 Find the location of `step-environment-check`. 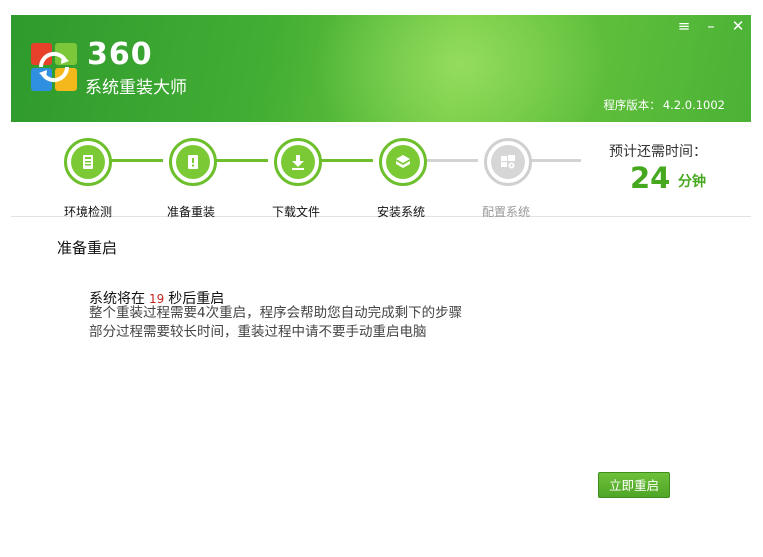

step-environment-check is located at coordinates (88, 162).